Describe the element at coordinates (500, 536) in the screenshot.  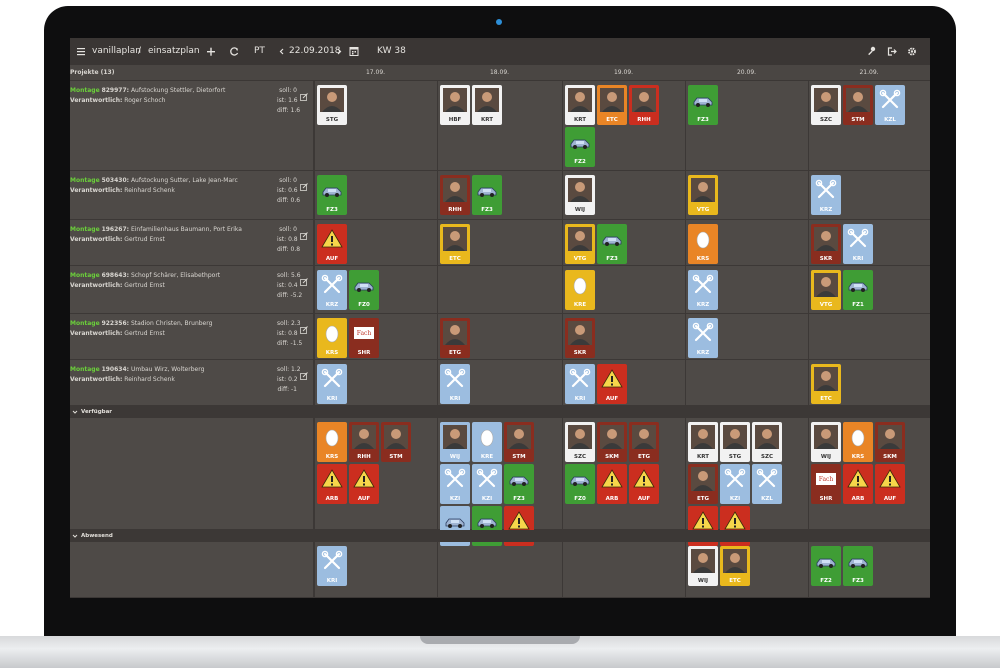
I see `section-header-abwesend: Abwesend` at that location.